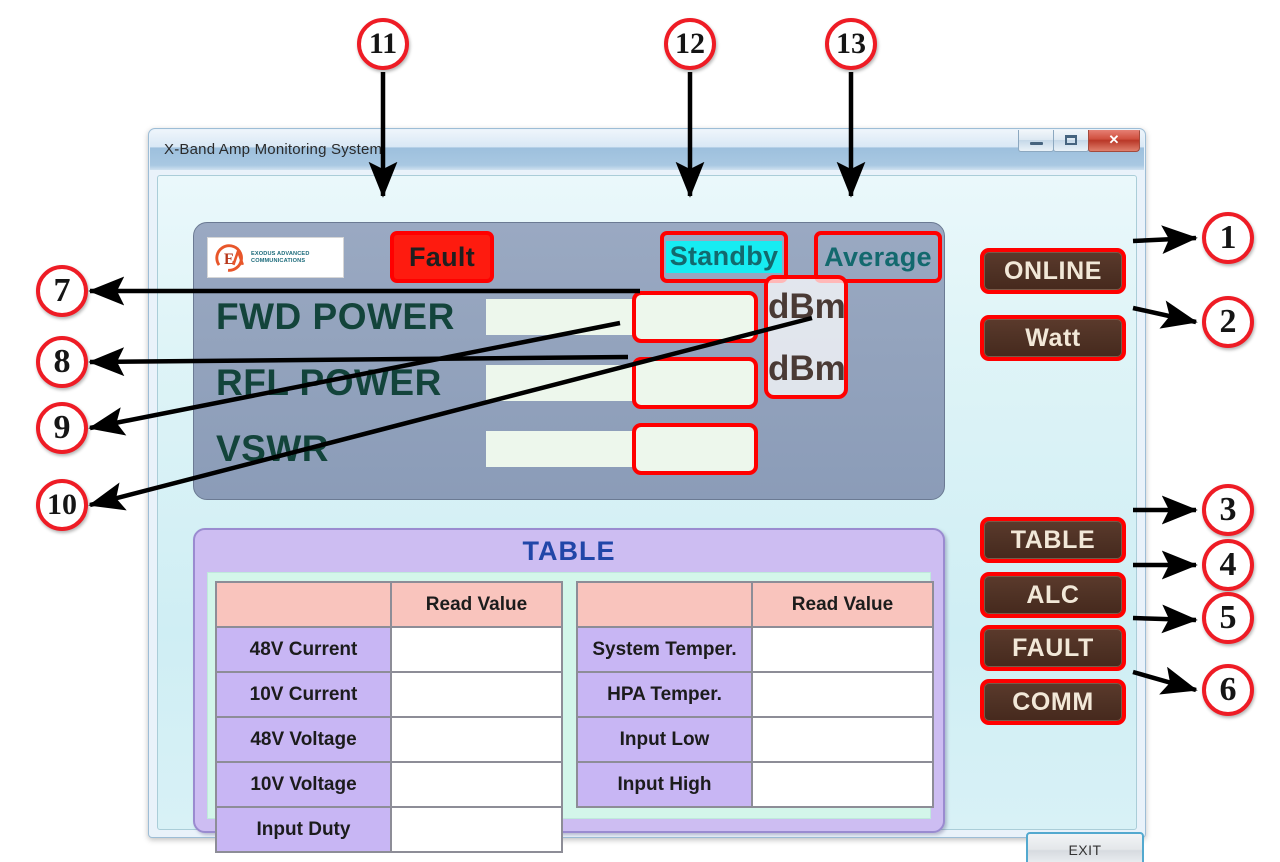  What do you see at coordinates (303, 829) in the screenshot?
I see `row-label-input-duty: Input Duty` at bounding box center [303, 829].